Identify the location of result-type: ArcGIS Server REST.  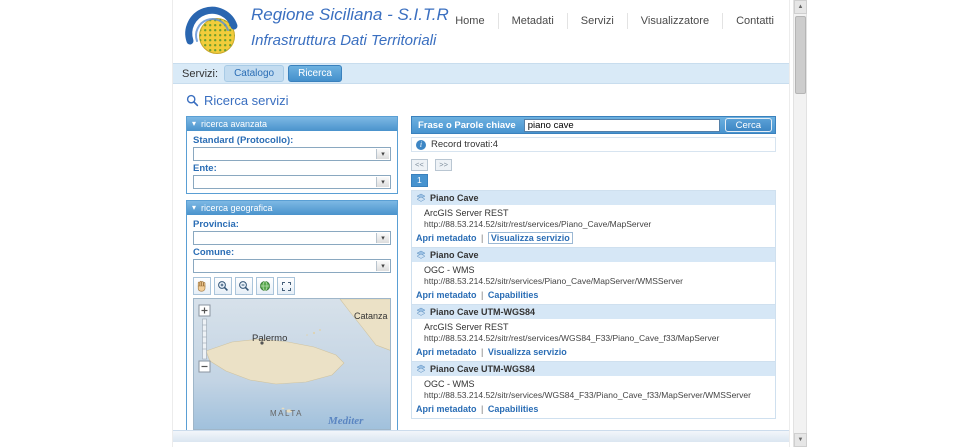
(466, 327).